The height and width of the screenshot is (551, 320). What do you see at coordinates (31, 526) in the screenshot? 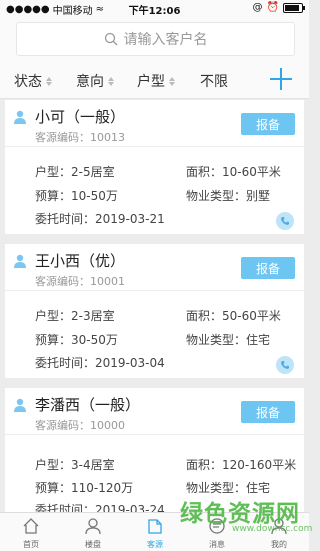
I see `home-icon` at bounding box center [31, 526].